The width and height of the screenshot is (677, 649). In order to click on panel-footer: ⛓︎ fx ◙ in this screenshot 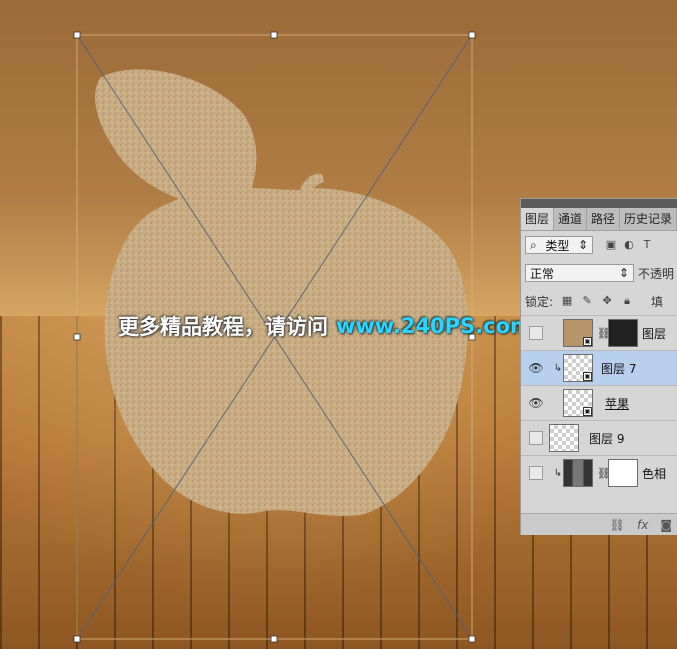, I will do `click(599, 524)`.